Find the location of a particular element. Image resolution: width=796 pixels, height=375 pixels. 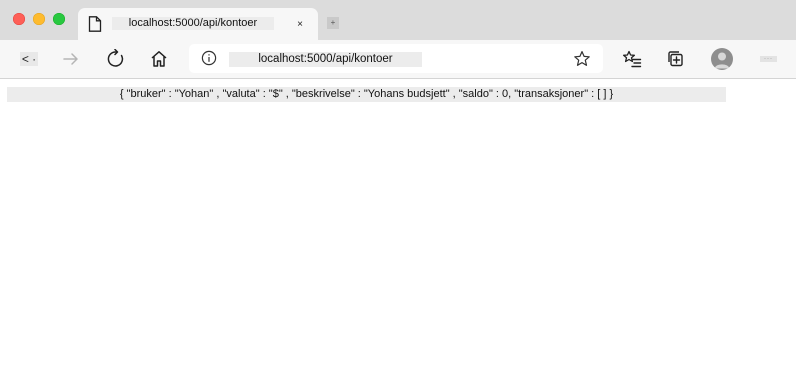

info-icon is located at coordinates (209, 58).